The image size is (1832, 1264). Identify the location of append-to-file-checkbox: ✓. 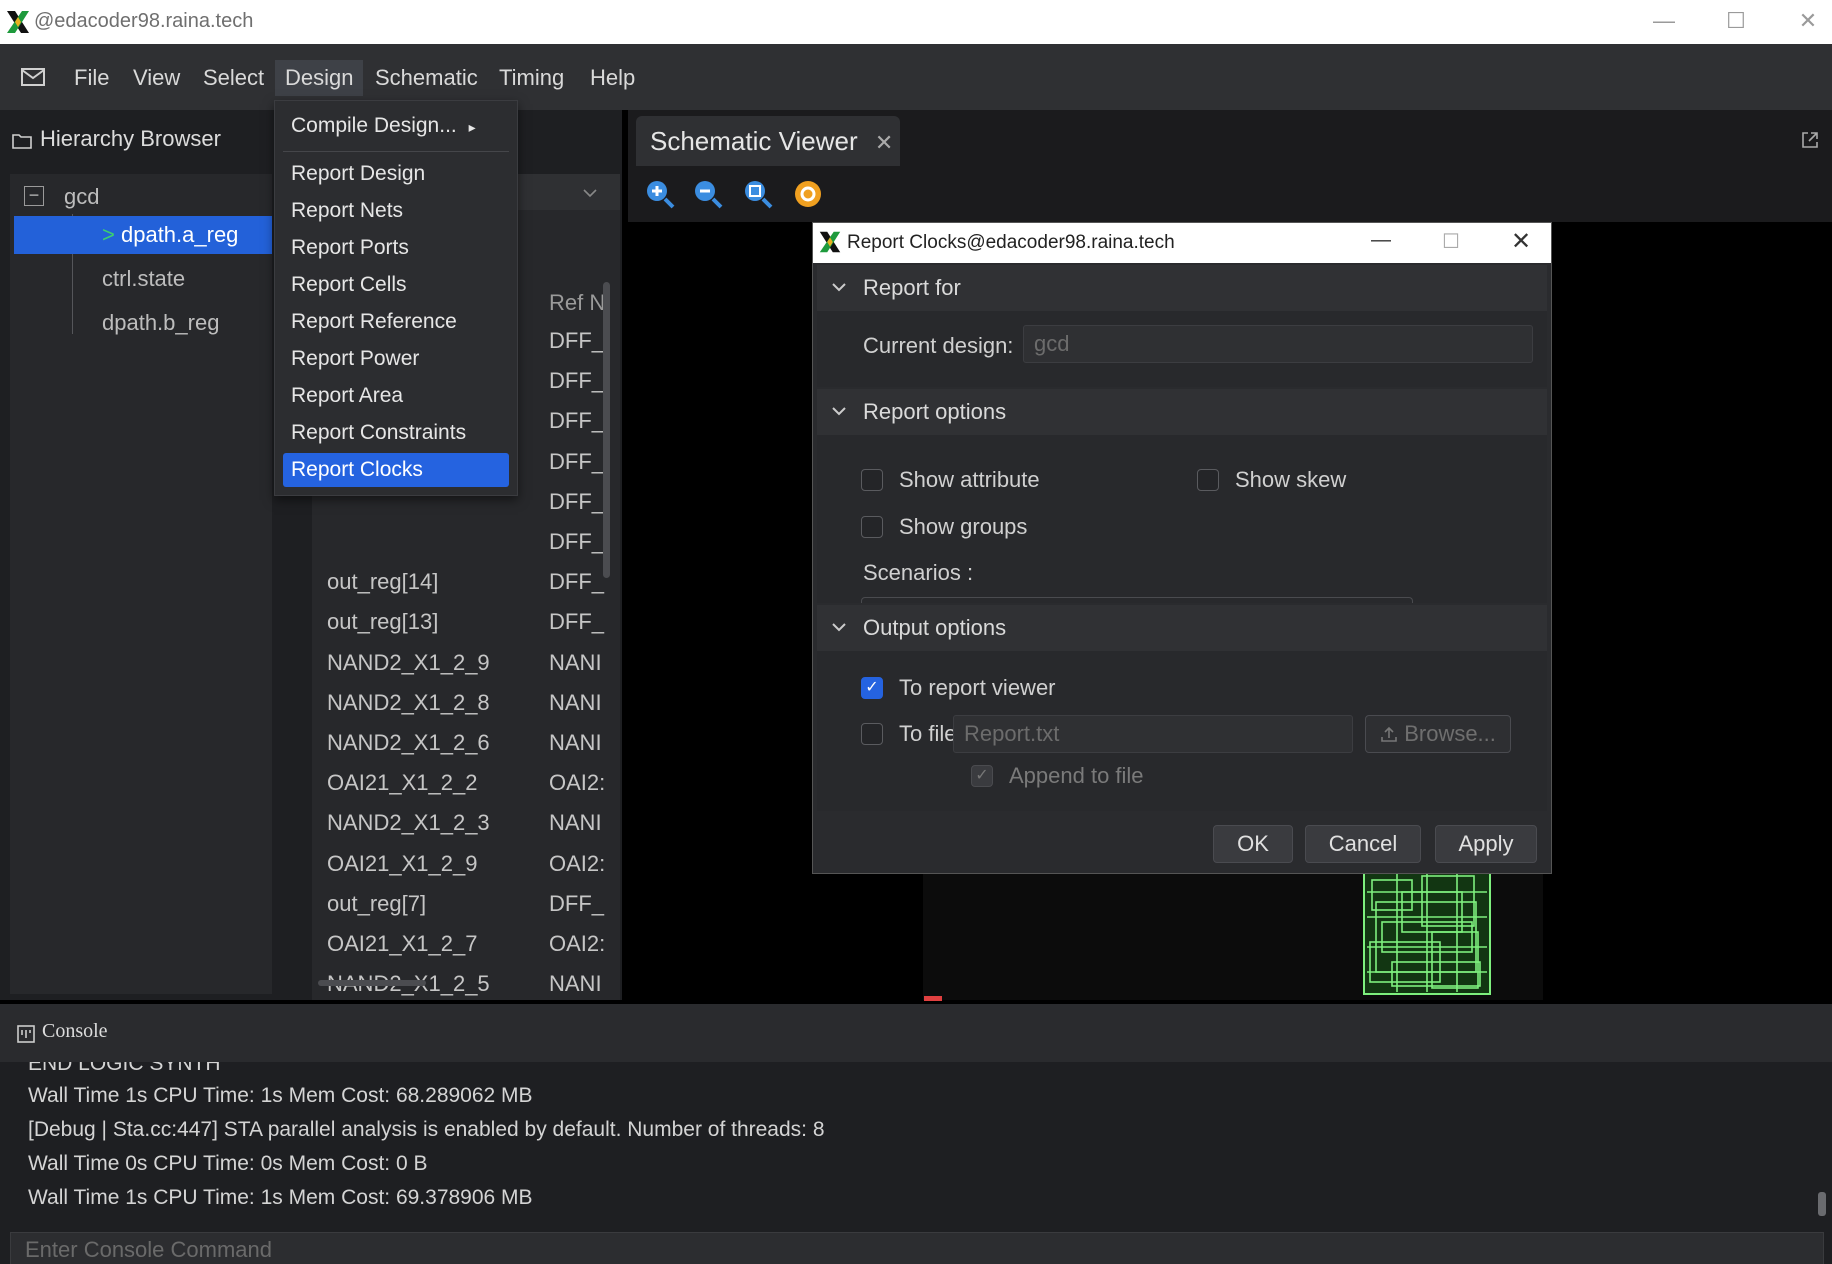
(982, 776).